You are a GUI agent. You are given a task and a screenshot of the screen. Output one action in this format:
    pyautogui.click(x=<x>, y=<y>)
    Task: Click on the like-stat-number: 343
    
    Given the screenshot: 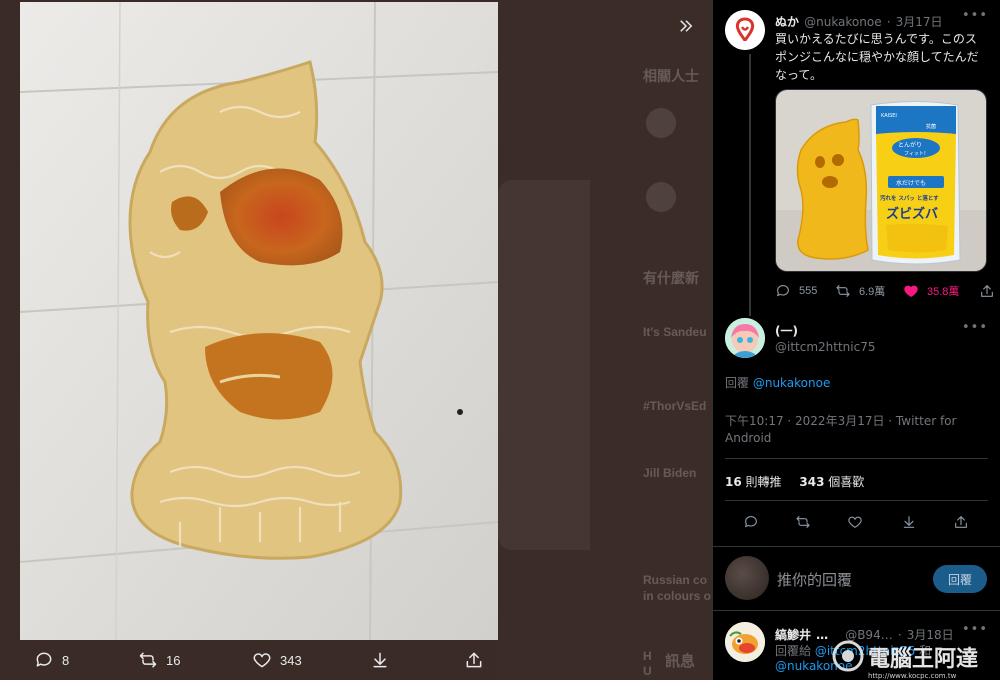 What is the action you would take?
    pyautogui.click(x=811, y=482)
    